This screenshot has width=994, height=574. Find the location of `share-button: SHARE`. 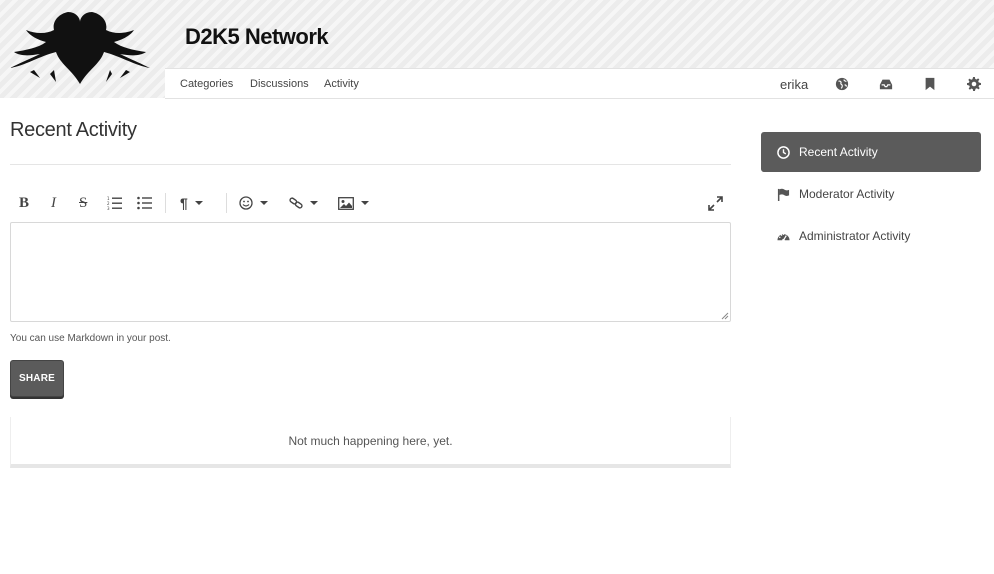

share-button: SHARE is located at coordinates (37, 378).